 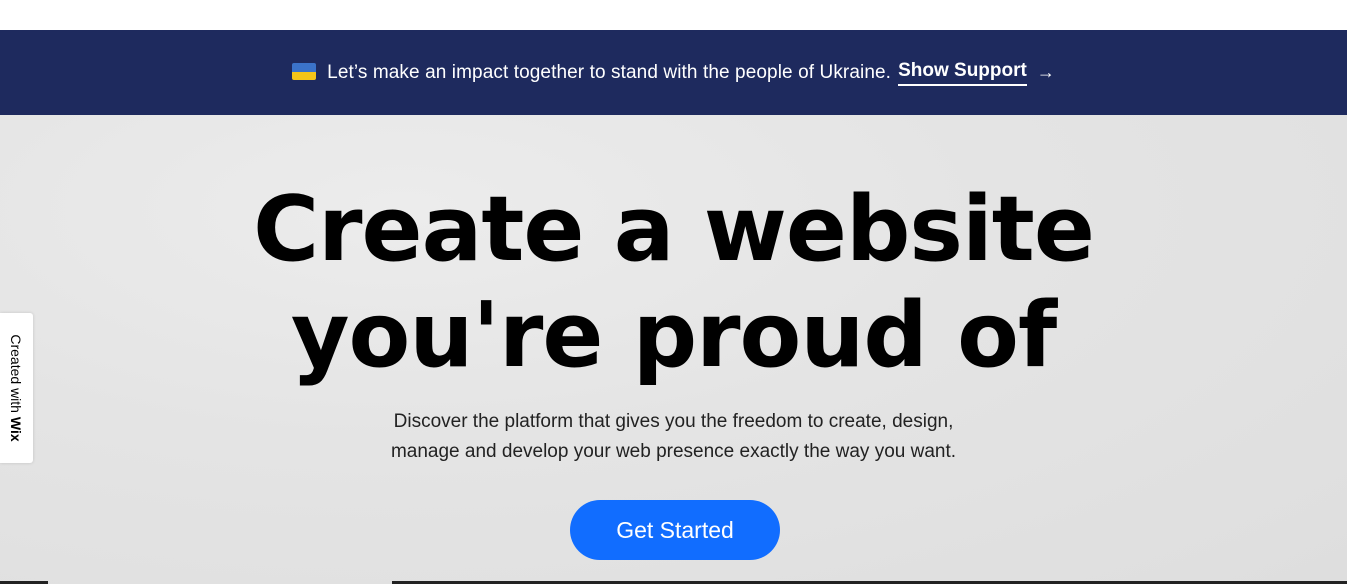 I want to click on created-with-wix-badge: Created with Wix, so click(x=16, y=388).